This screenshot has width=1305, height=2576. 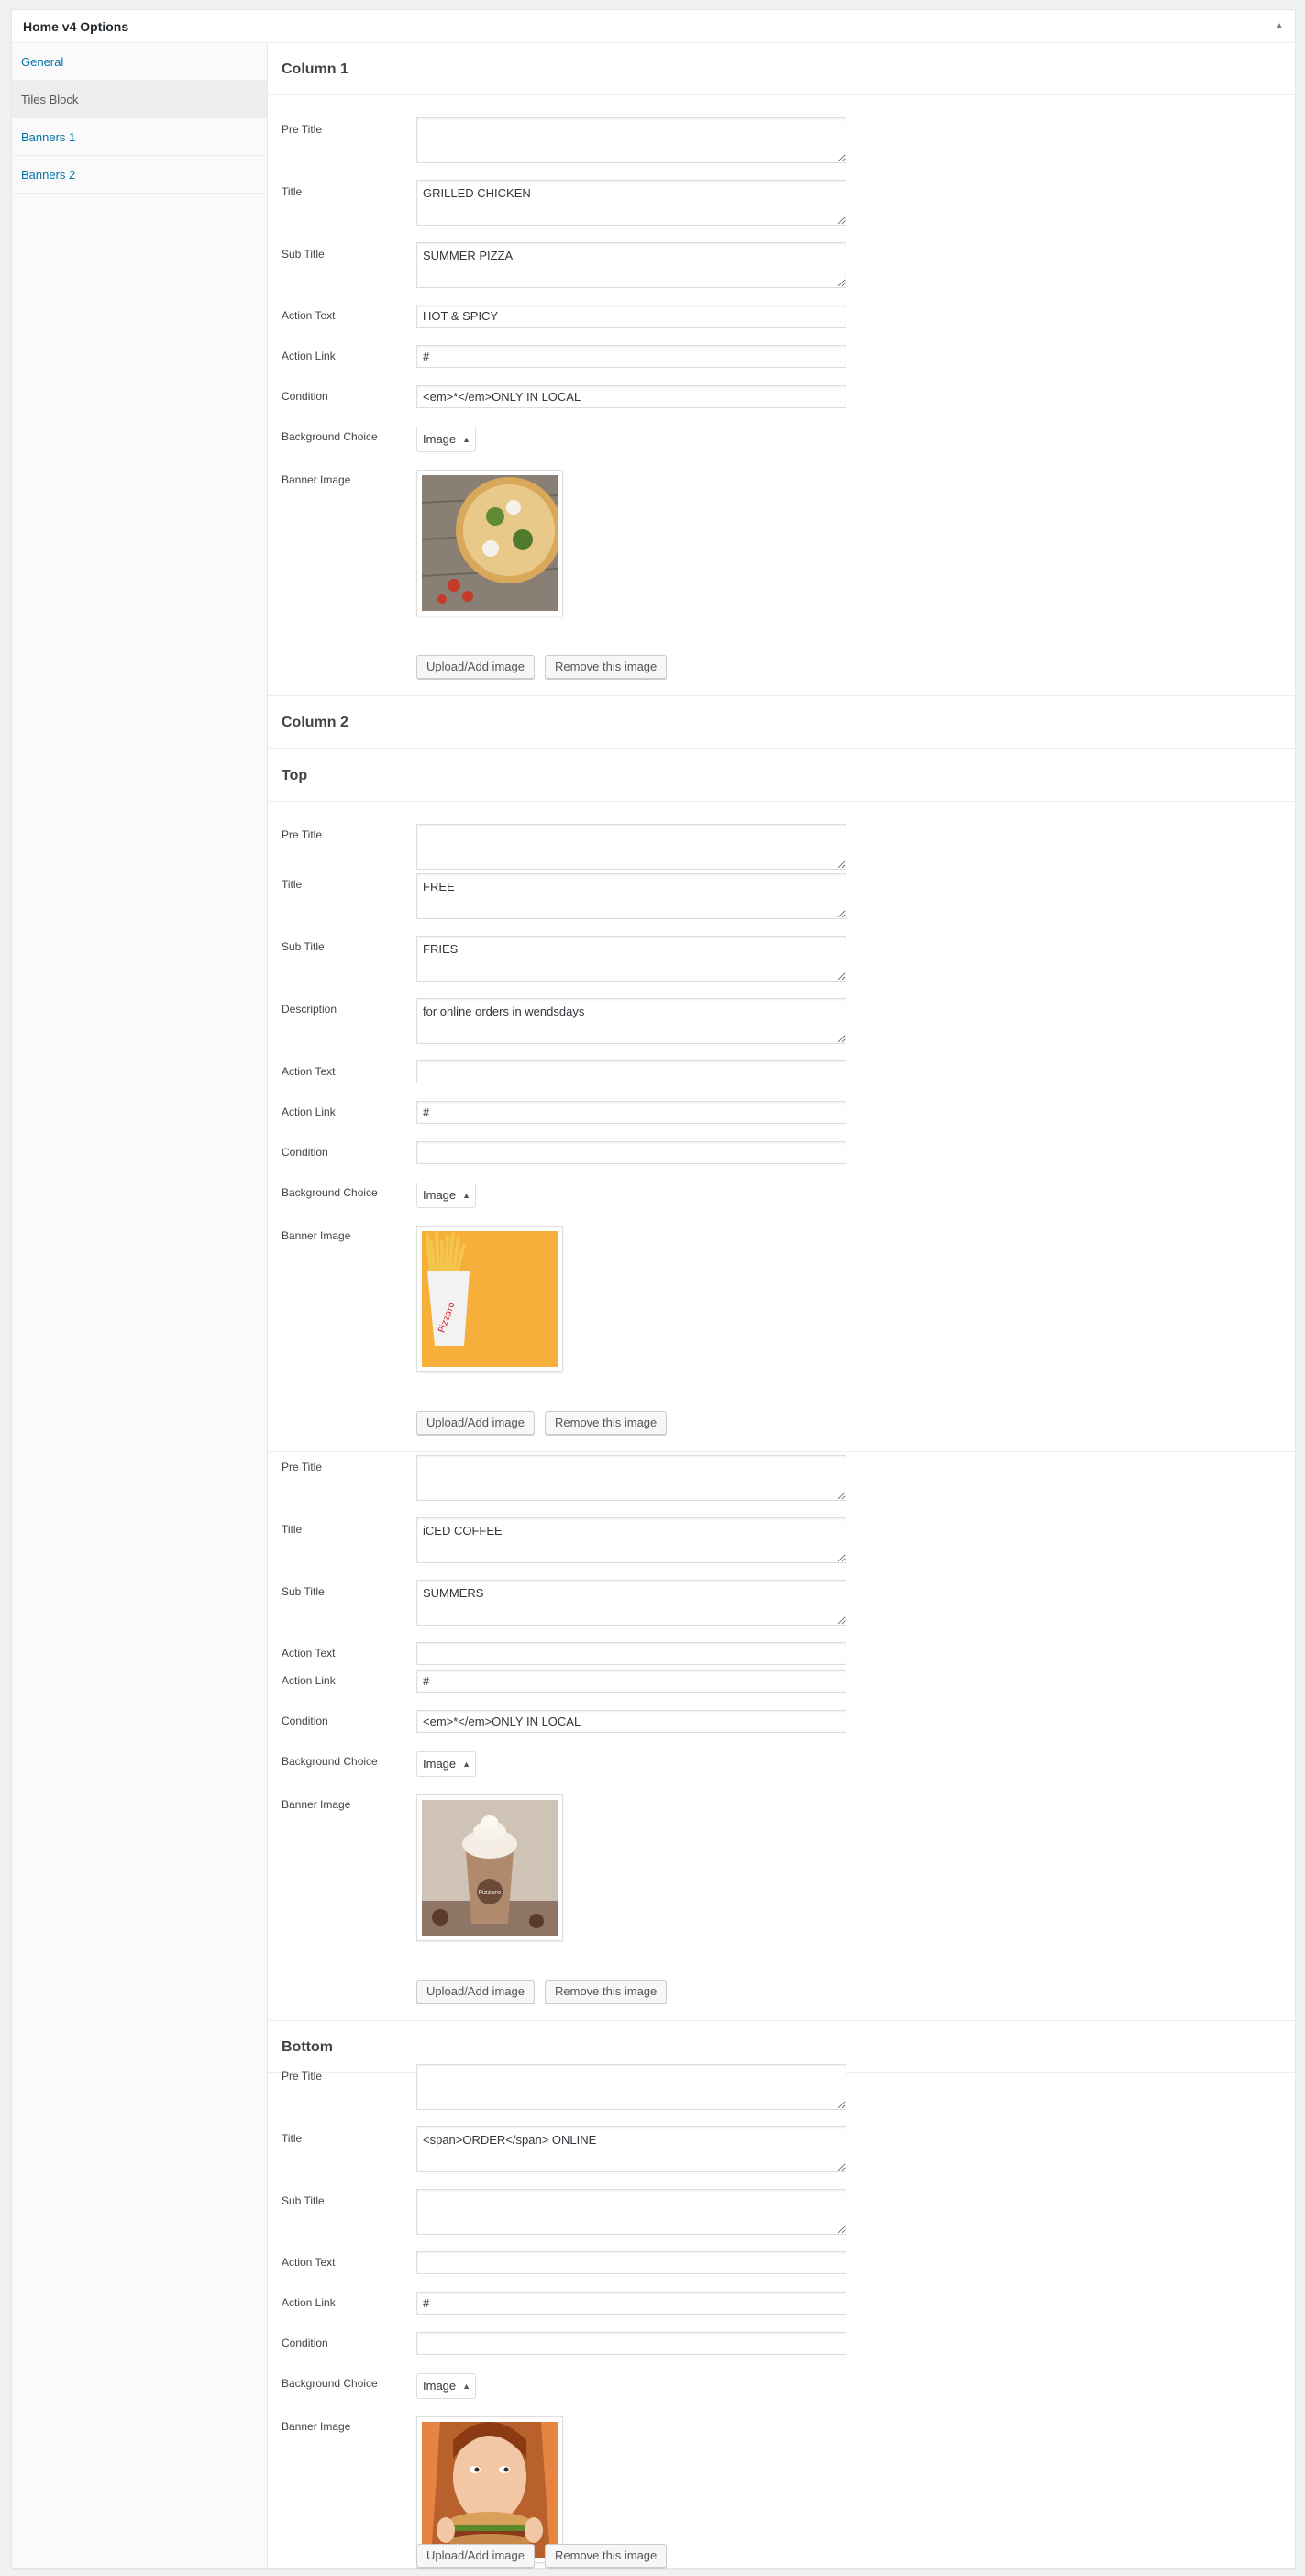 What do you see at coordinates (631, 1152) in the screenshot?
I see `top-condition-field` at bounding box center [631, 1152].